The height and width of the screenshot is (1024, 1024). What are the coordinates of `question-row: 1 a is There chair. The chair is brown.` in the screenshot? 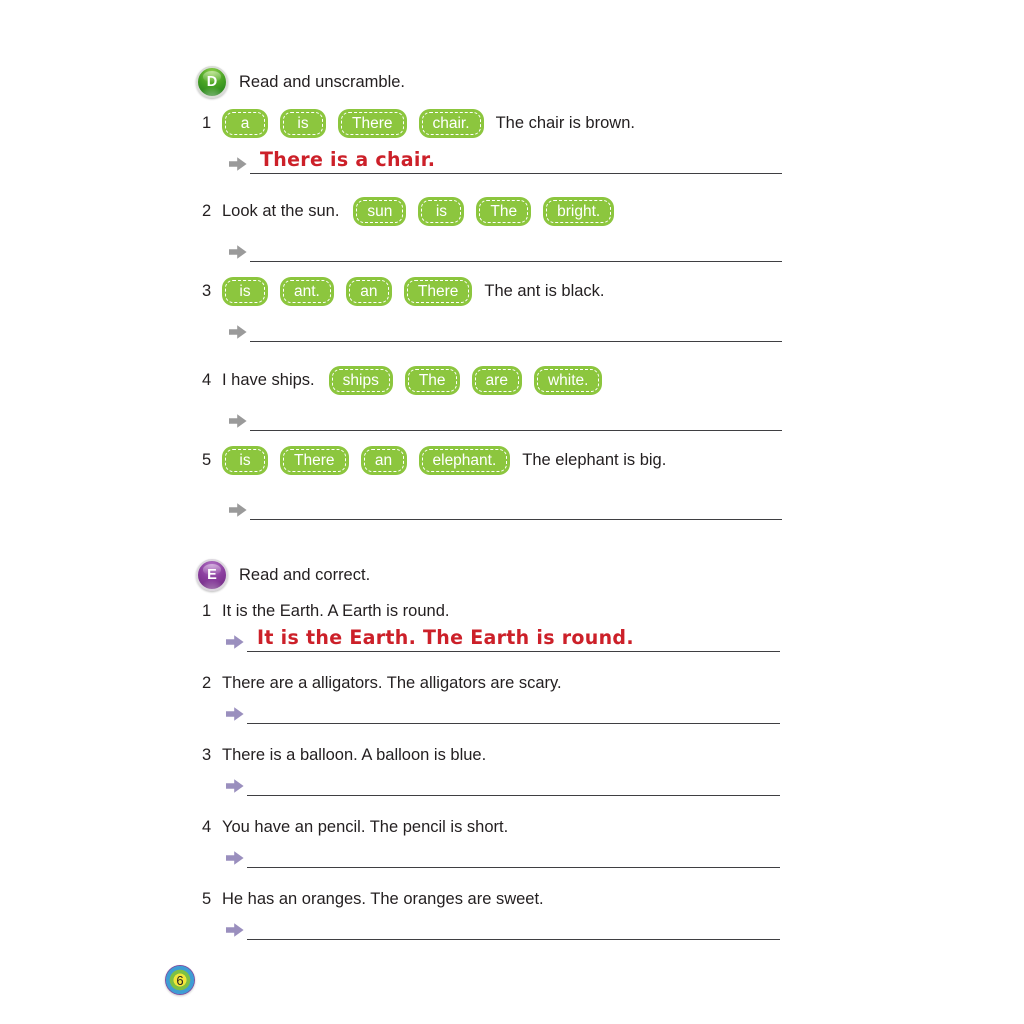 It's located at (418, 123).